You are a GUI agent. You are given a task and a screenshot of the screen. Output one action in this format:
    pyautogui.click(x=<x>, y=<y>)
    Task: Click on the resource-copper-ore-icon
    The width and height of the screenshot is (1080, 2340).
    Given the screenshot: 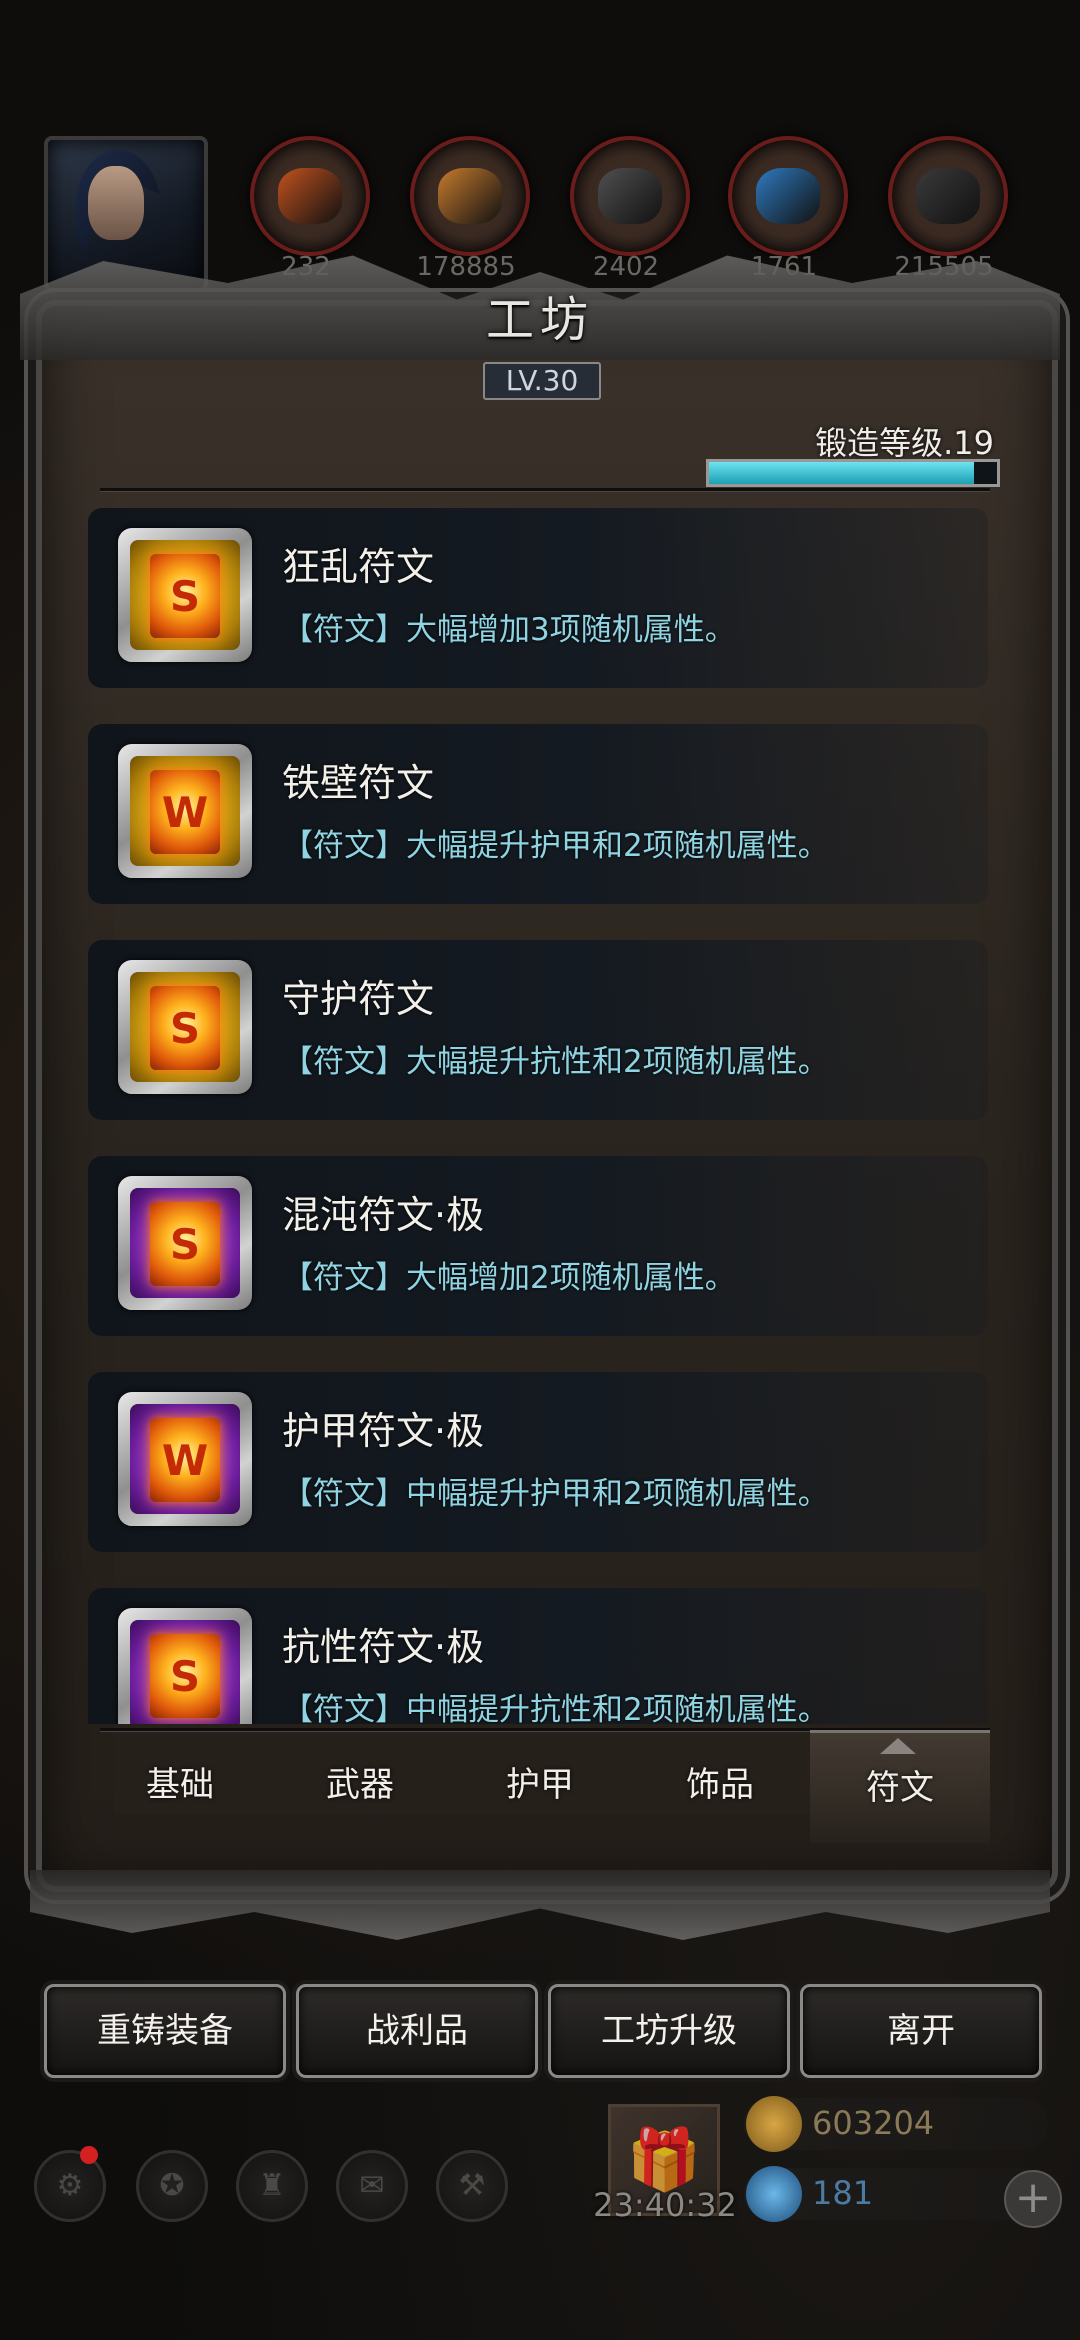 What is the action you would take?
    pyautogui.click(x=310, y=196)
    